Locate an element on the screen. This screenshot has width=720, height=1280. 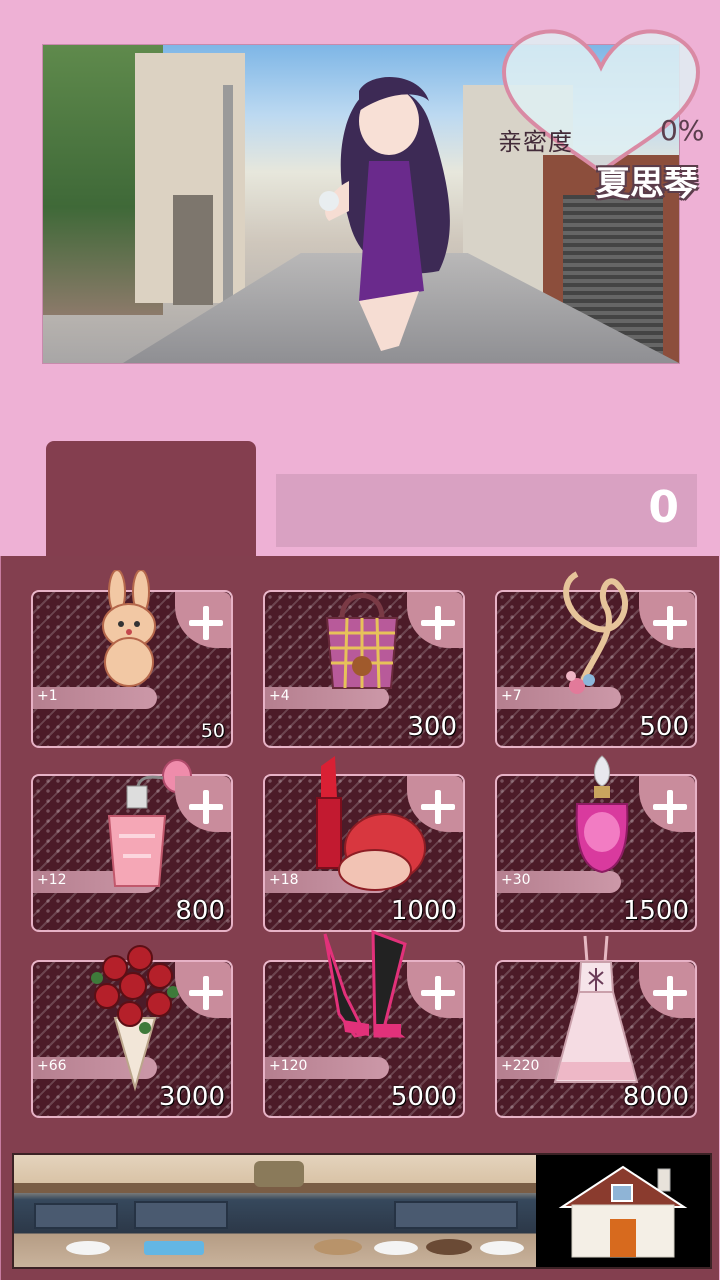
item-bonus: +7 is located at coordinates (511, 696).